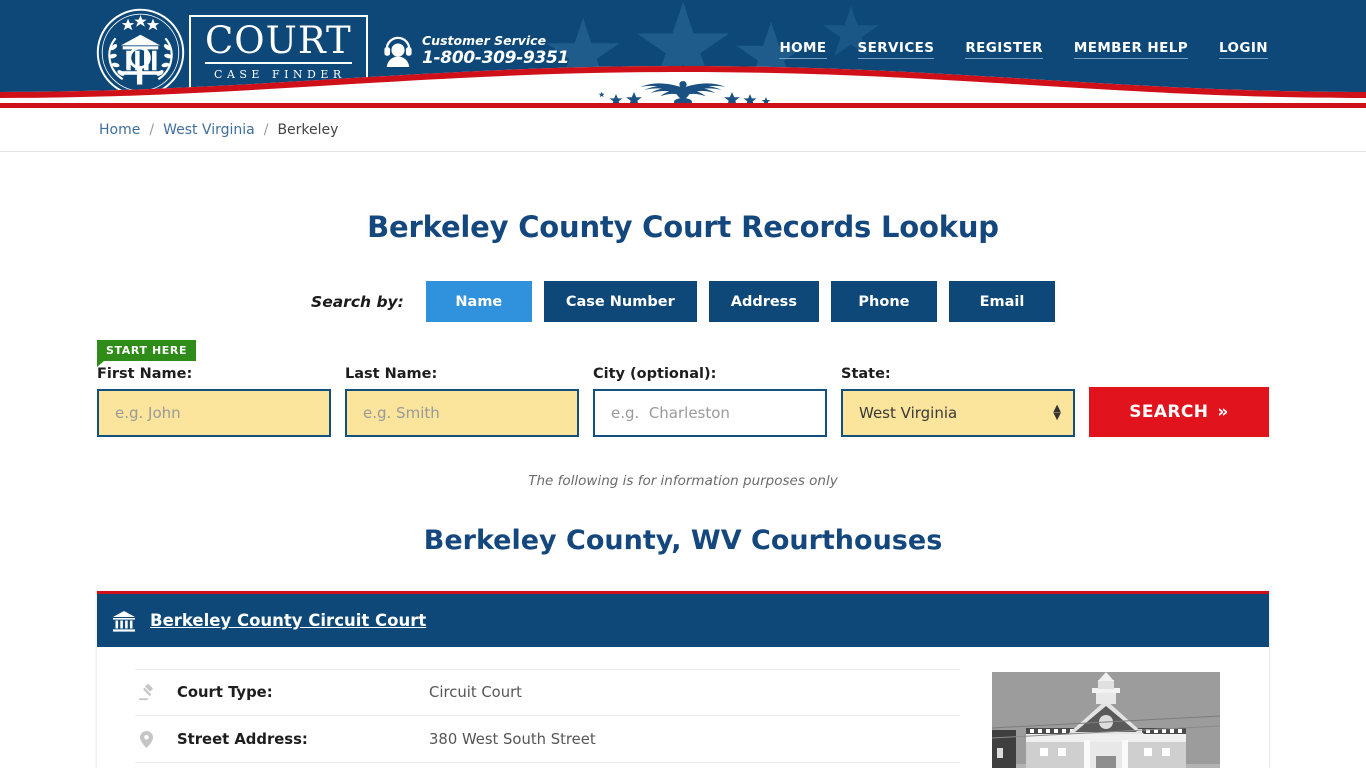  What do you see at coordinates (147, 353) in the screenshot?
I see `start-here-badge: START HERE` at bounding box center [147, 353].